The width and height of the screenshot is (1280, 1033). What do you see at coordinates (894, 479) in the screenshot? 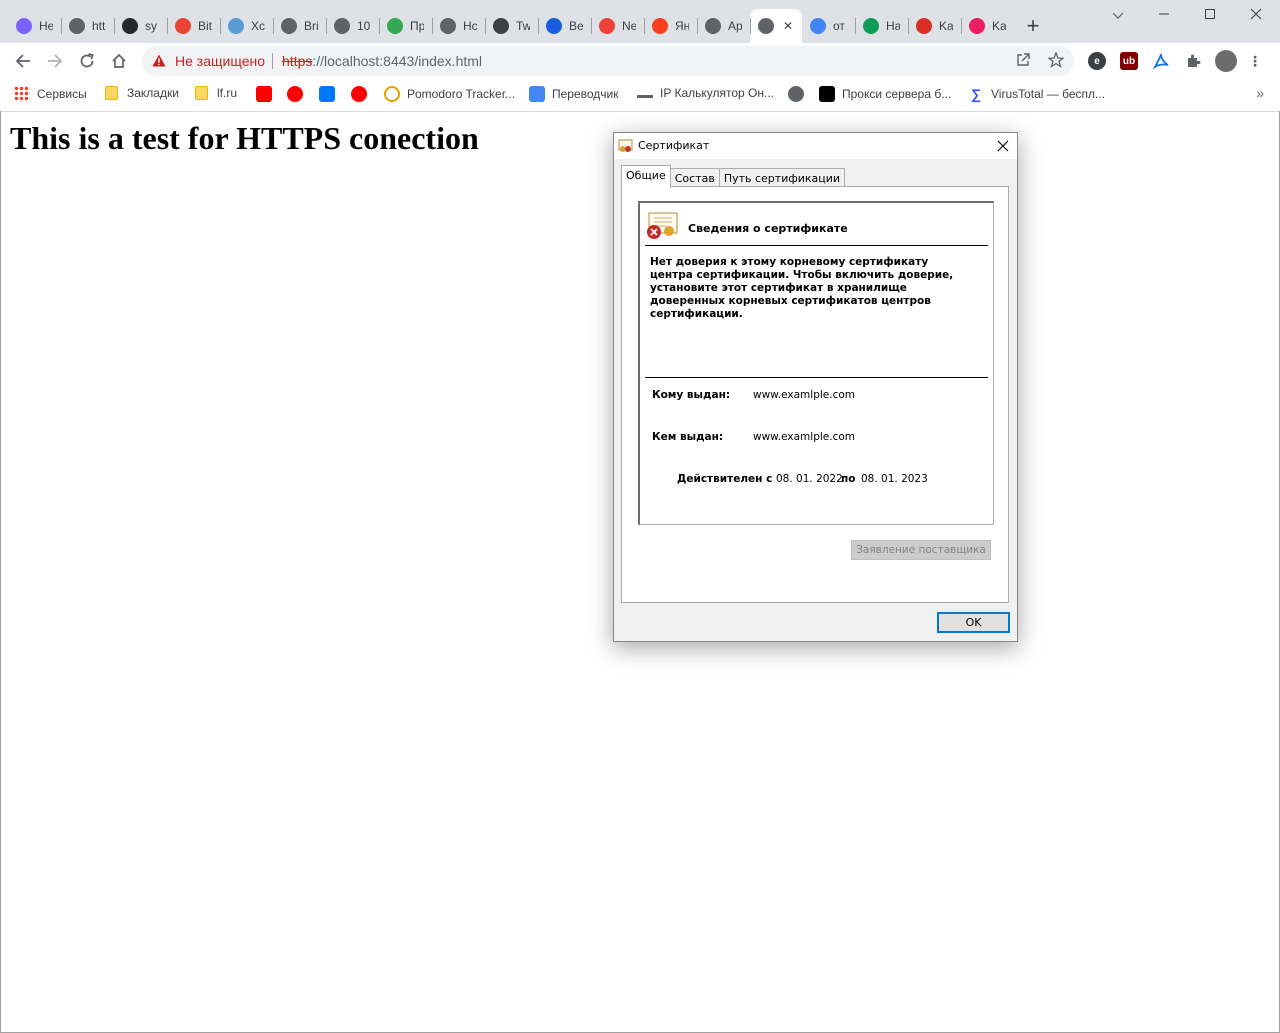
I see `valid-to-date: 08. 01. 2023` at bounding box center [894, 479].